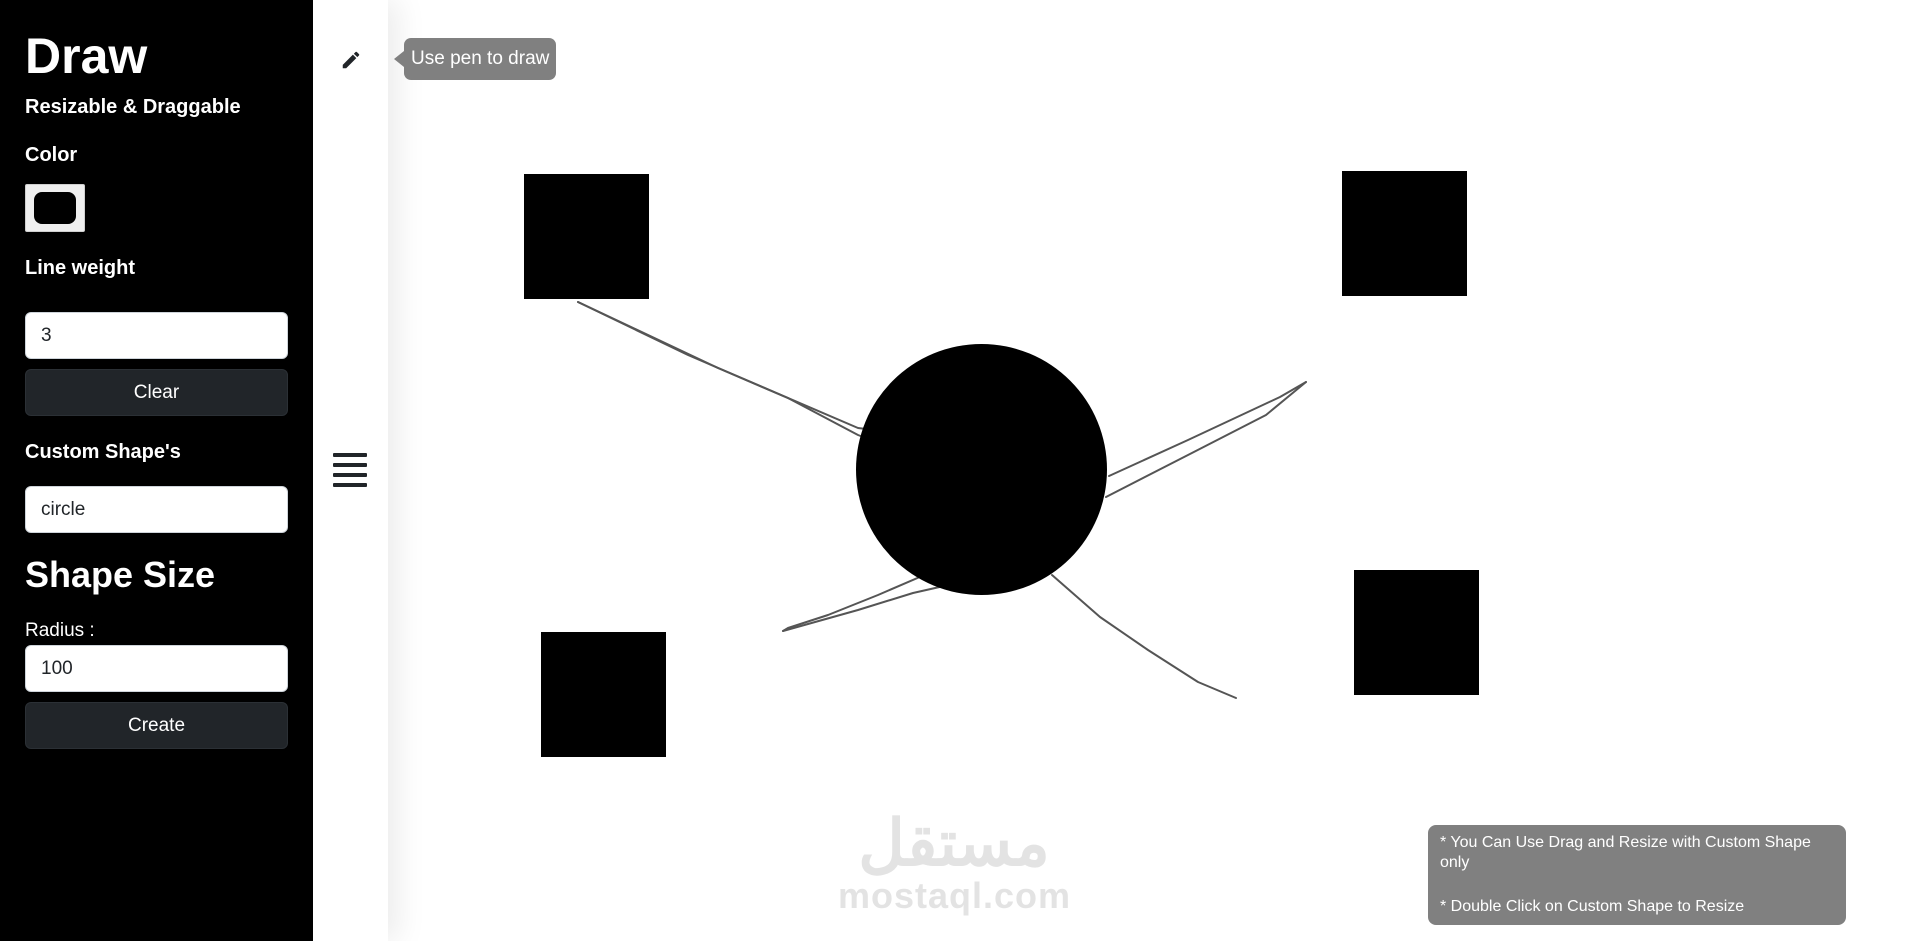 This screenshot has height=941, width=1909. What do you see at coordinates (1416, 632) in the screenshot?
I see `square-bottom-right` at bounding box center [1416, 632].